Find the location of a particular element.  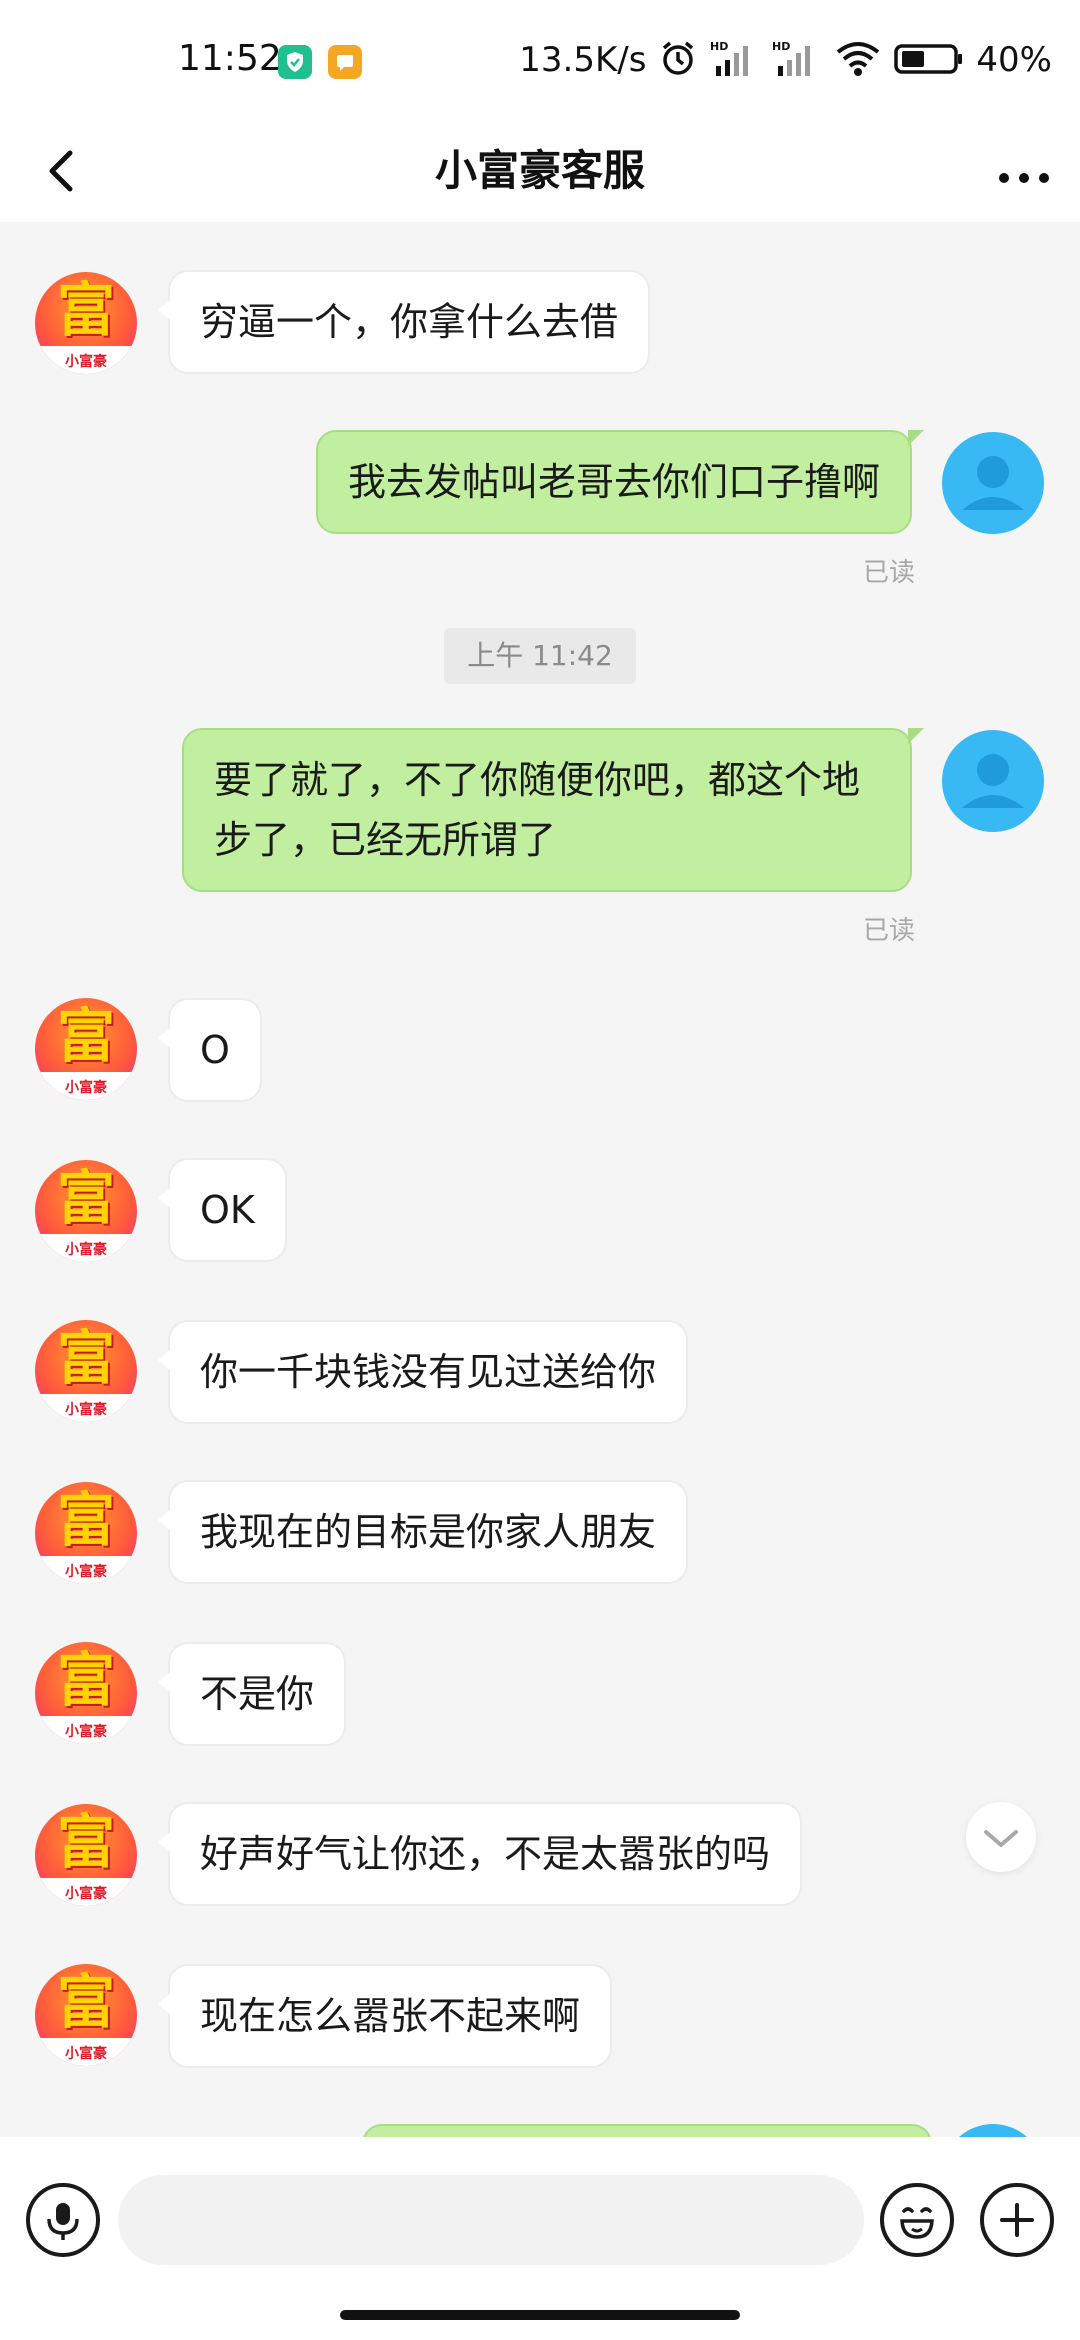

wifi-icon is located at coordinates (858, 60).